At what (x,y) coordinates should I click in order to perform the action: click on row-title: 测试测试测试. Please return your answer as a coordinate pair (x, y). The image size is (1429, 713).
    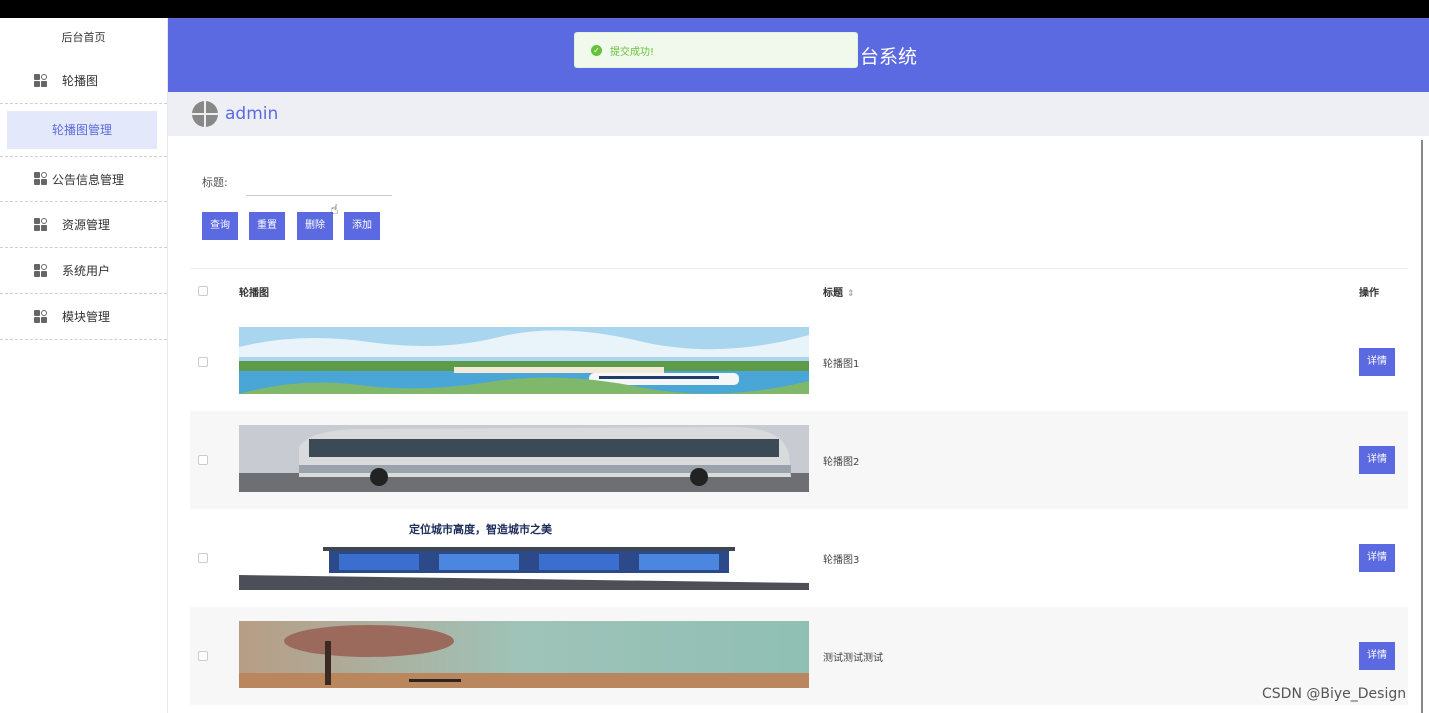
    Looking at the image, I should click on (853, 658).